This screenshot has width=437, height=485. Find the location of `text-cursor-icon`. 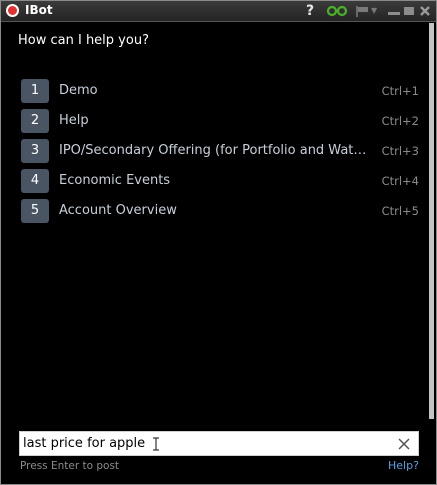

text-cursor-icon is located at coordinates (156, 444).